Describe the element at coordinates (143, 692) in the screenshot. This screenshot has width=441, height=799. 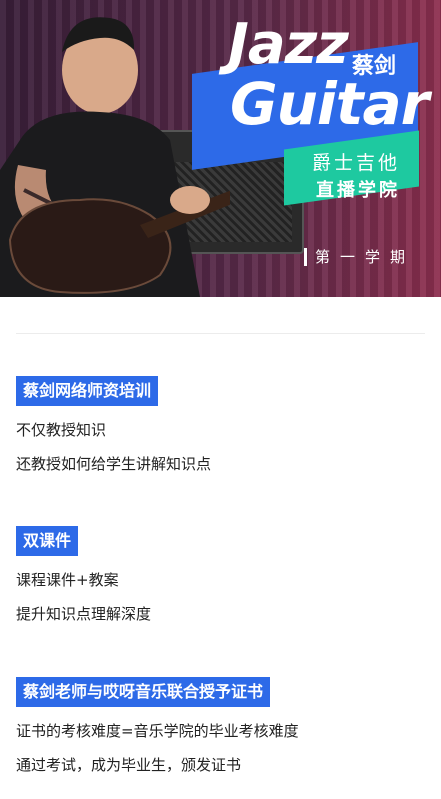
I see `section-heading: 蔡剑老师与哎呀音乐联合授予证书` at that location.